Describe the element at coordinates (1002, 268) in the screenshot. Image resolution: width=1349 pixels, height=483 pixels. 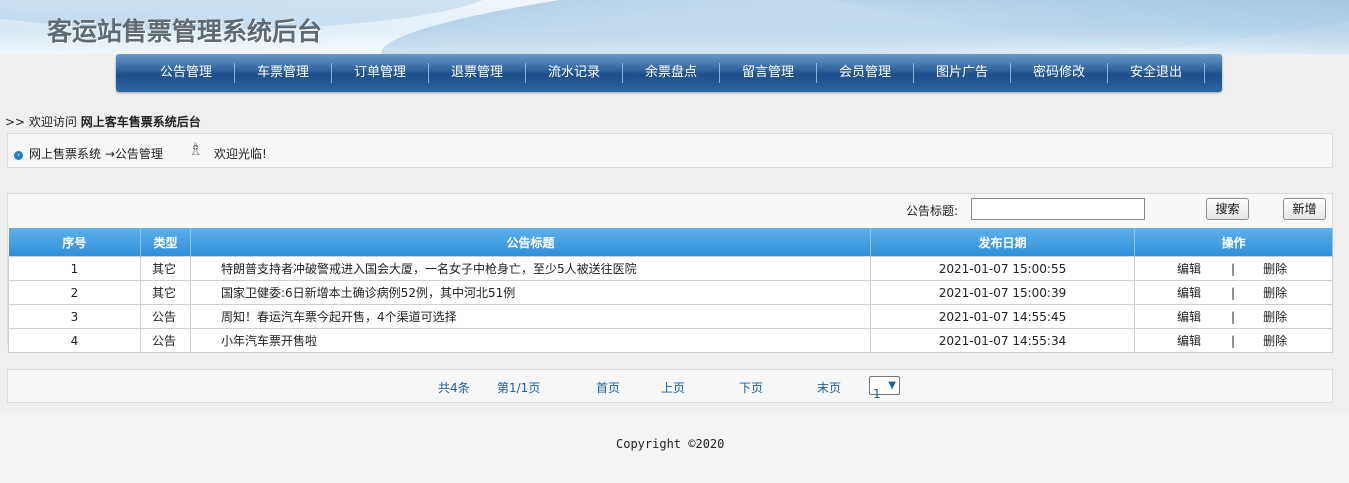
I see `row-date: 2021-01-07 15:00:55` at that location.